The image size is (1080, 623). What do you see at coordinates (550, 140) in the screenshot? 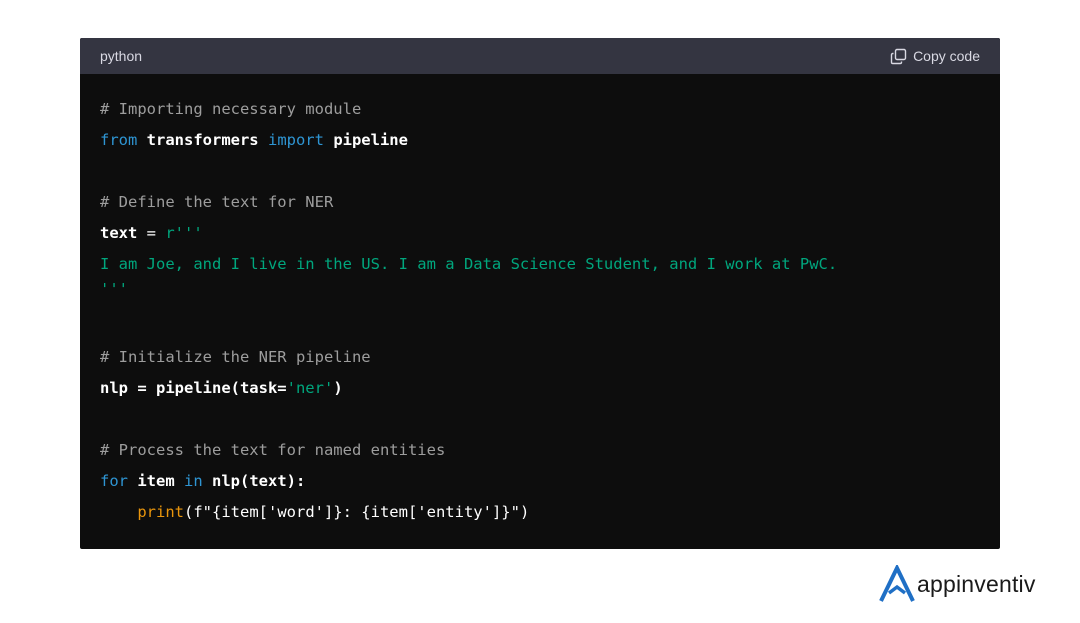
I see `code-line: from transformers import pipeline` at bounding box center [550, 140].